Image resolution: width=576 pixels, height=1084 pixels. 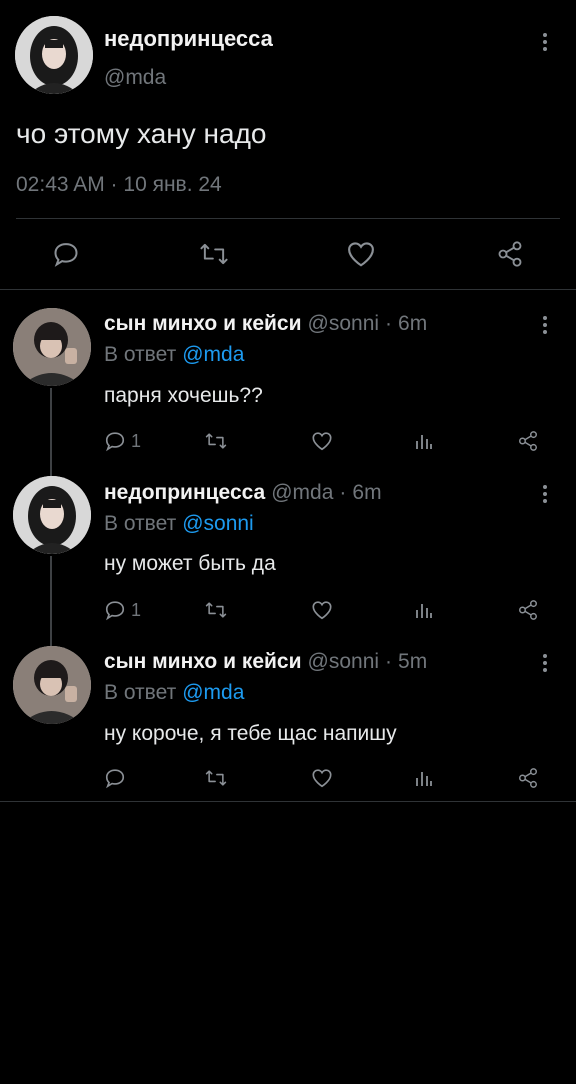 I want to click on reply-time: 5m, so click(x=413, y=661).